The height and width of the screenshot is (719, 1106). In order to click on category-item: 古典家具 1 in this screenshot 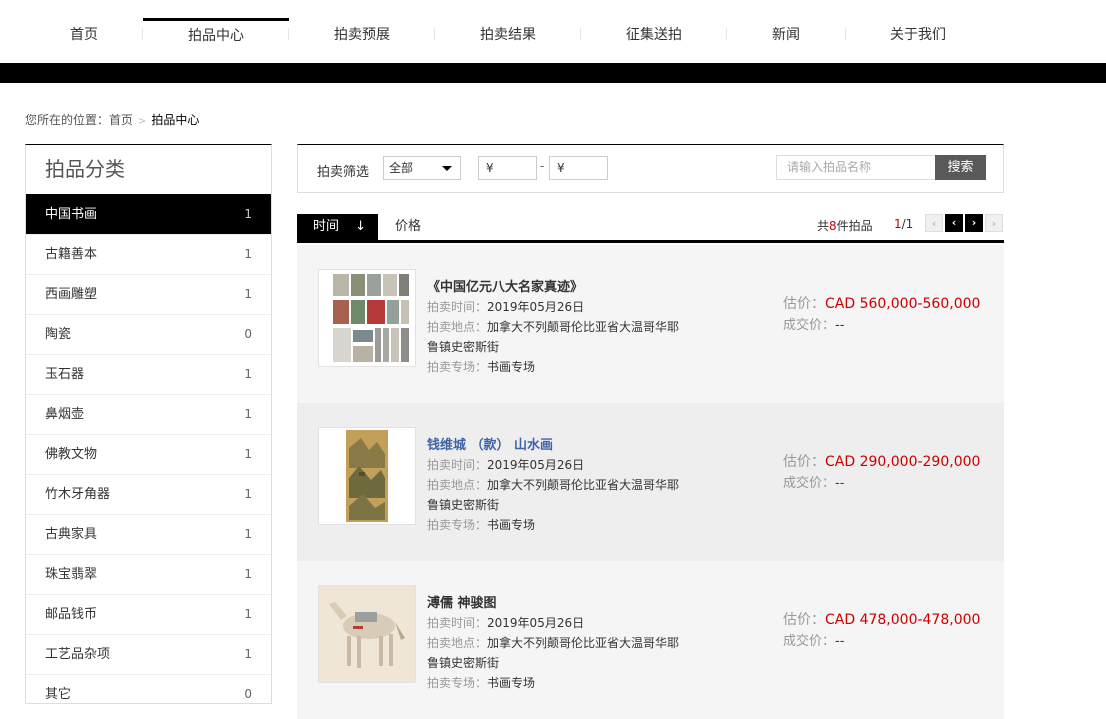, I will do `click(148, 534)`.